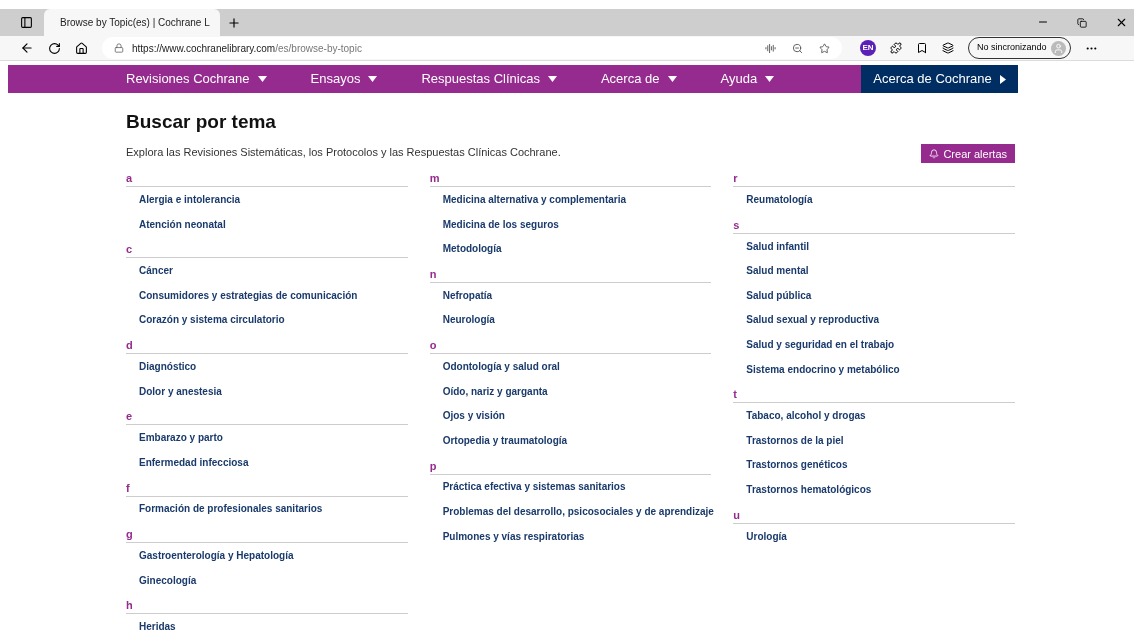 Image resolution: width=1134 pixels, height=641 pixels. Describe the element at coordinates (26, 23) in the screenshot. I see `panel-icon` at that location.